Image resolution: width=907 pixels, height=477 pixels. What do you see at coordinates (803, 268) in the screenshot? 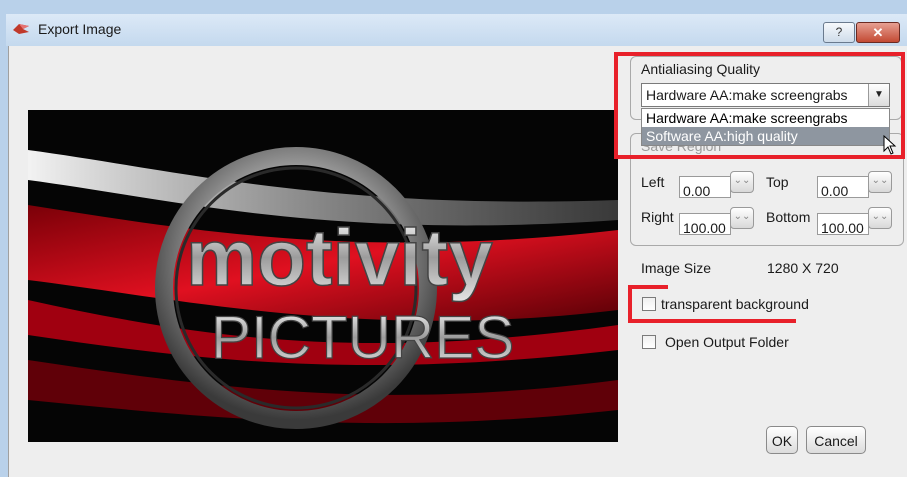
I see `image-size-value: 1280 X 720` at bounding box center [803, 268].